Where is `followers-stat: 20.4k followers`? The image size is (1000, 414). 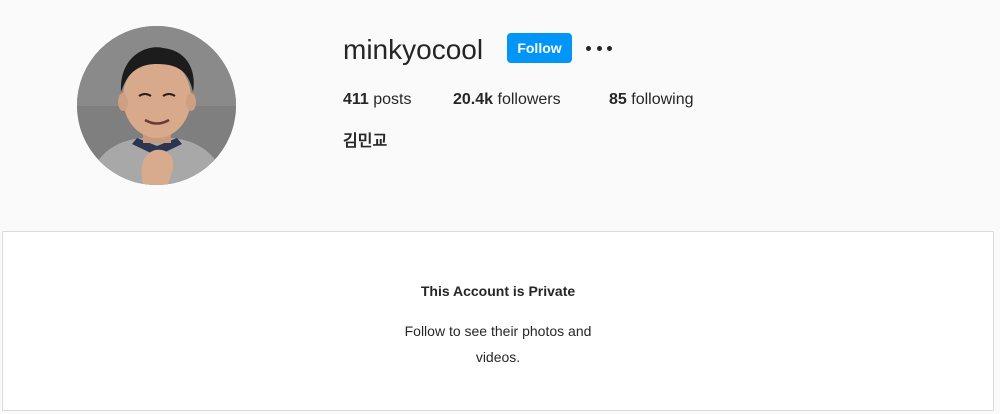 followers-stat: 20.4k followers is located at coordinates (507, 100).